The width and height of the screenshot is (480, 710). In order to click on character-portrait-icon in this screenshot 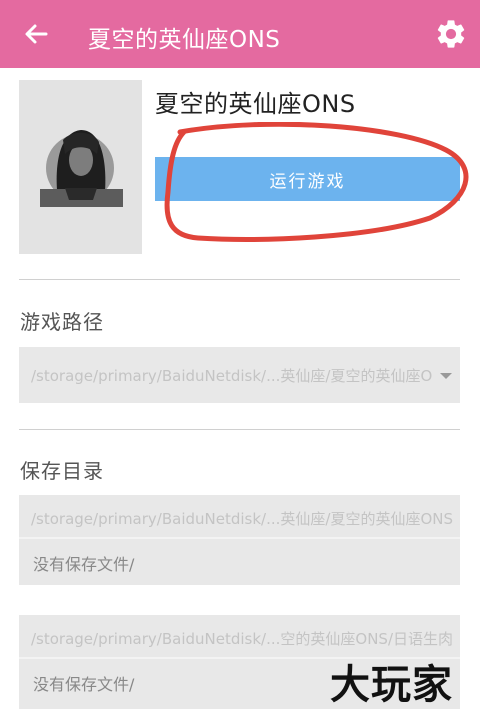, I will do `click(81, 168)`.